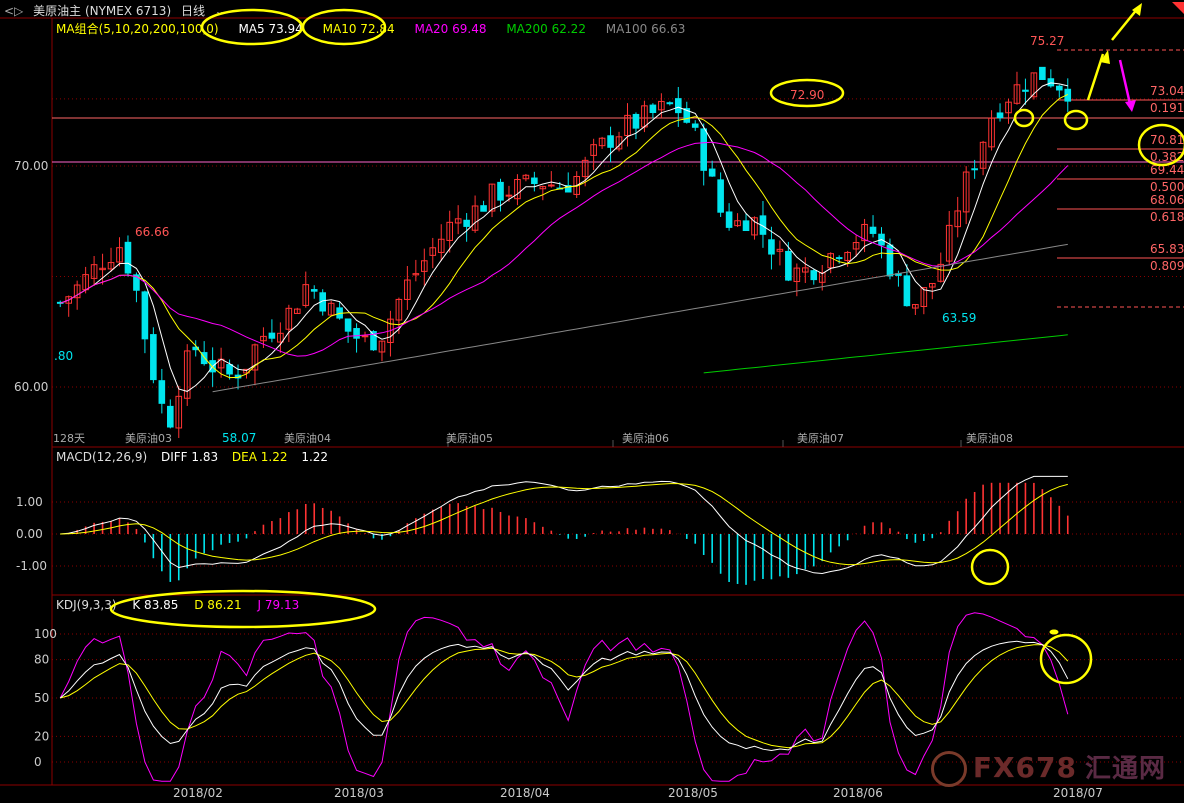 Image resolution: width=1184 pixels, height=803 pixels. I want to click on date-tick-label: 2018/05, so click(693, 793).